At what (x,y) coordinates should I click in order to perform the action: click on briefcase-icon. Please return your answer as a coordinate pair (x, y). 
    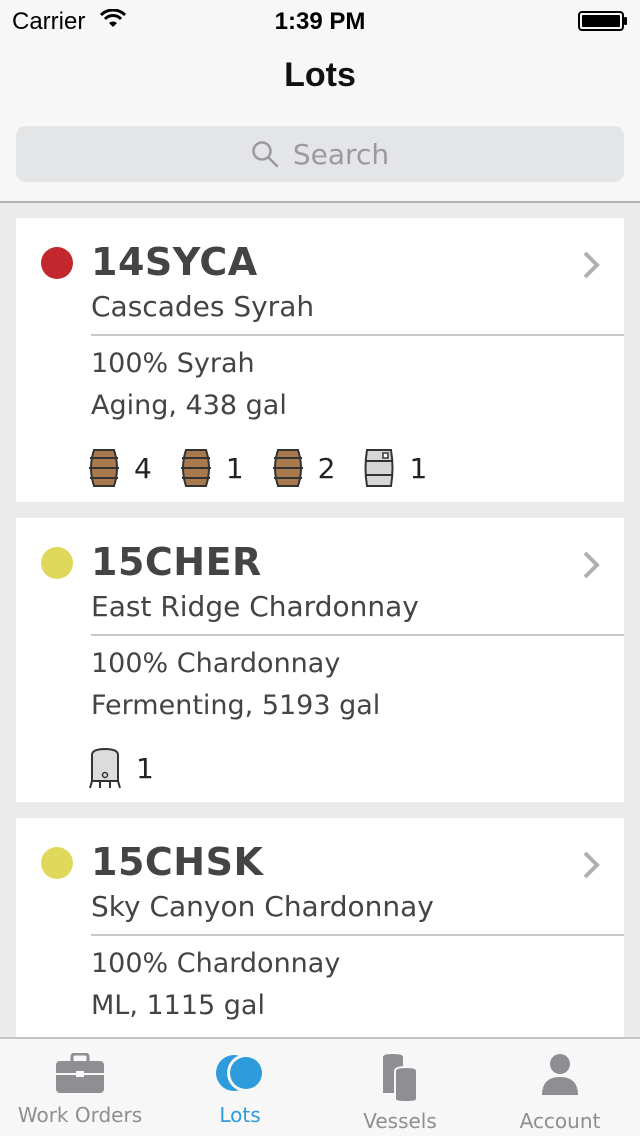
    Looking at the image, I should click on (80, 1073).